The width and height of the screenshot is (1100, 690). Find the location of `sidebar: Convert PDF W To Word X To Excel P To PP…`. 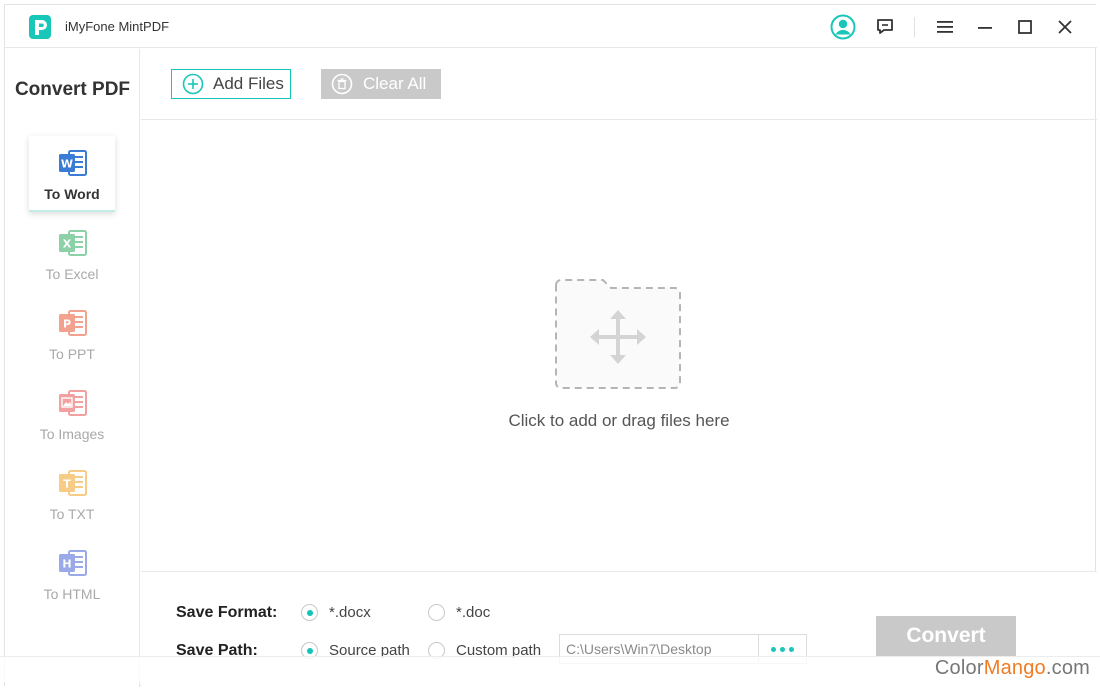

sidebar: Convert PDF W To Word X To Excel P To PP… is located at coordinates (72, 368).